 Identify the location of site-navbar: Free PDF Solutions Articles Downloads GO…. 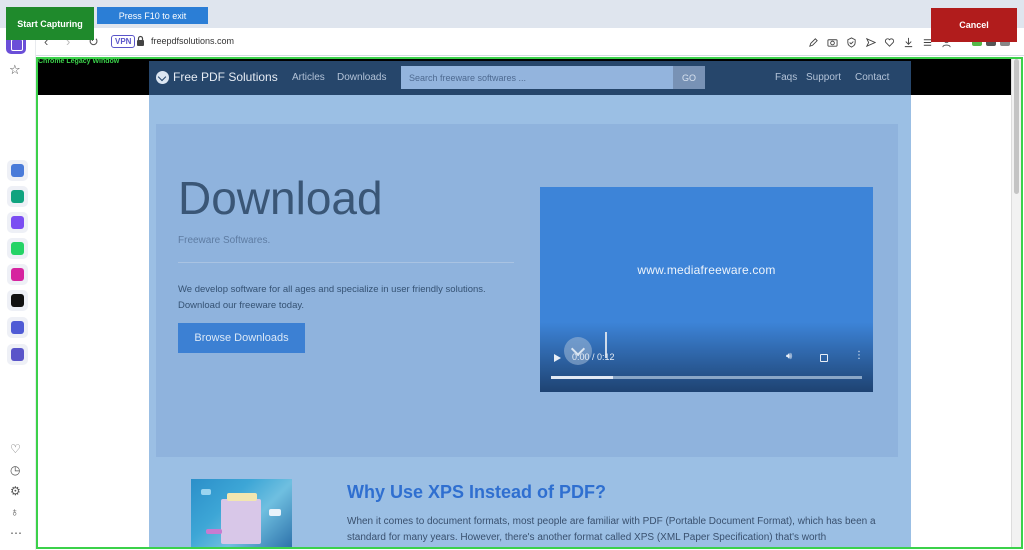
(530, 78).